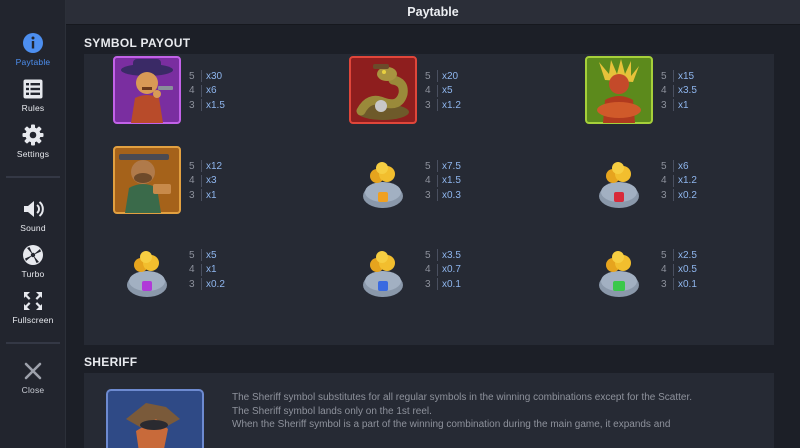  I want to click on info-icon, so click(33, 43).